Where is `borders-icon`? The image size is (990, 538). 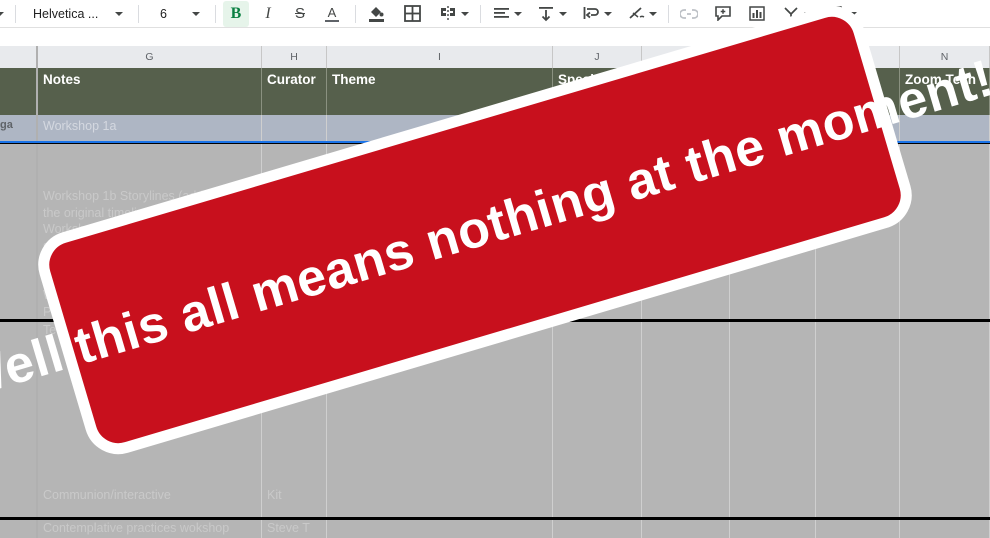
borders-icon is located at coordinates (412, 13).